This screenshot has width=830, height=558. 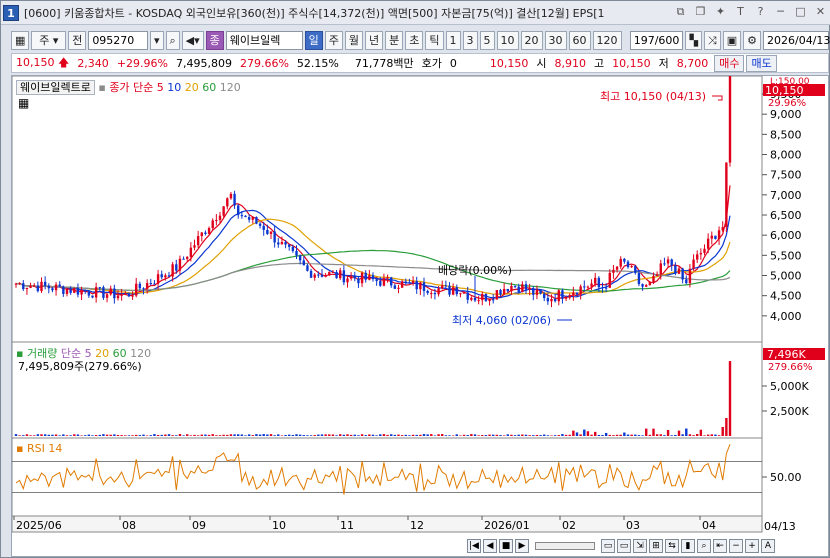 What do you see at coordinates (768, 546) in the screenshot?
I see `auto-icon: A` at bounding box center [768, 546].